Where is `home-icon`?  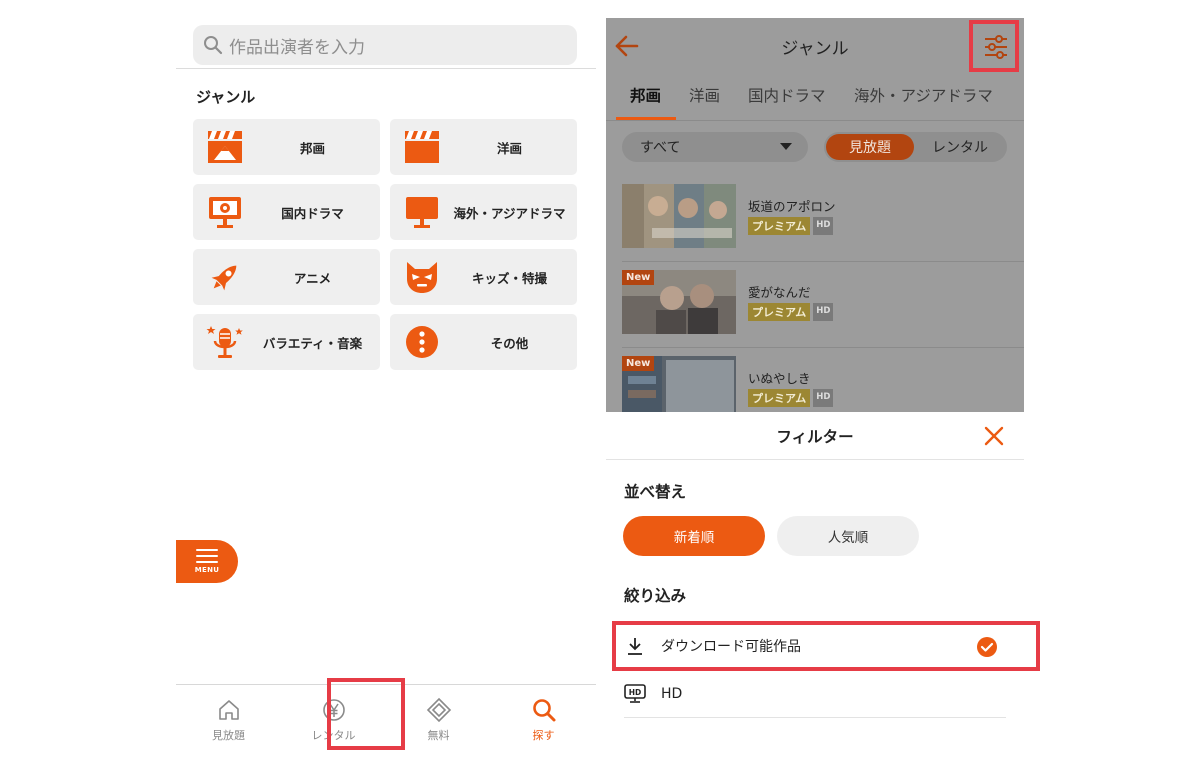 home-icon is located at coordinates (228, 710).